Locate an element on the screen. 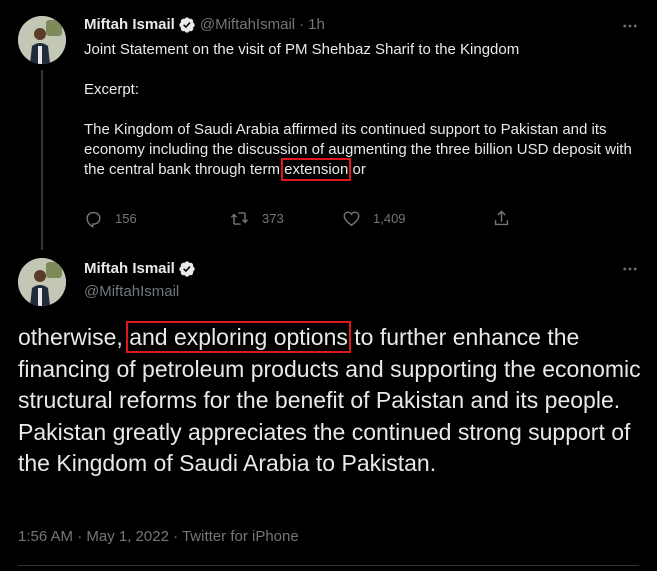 This screenshot has height=571, width=657. like-icon is located at coordinates (351, 218).